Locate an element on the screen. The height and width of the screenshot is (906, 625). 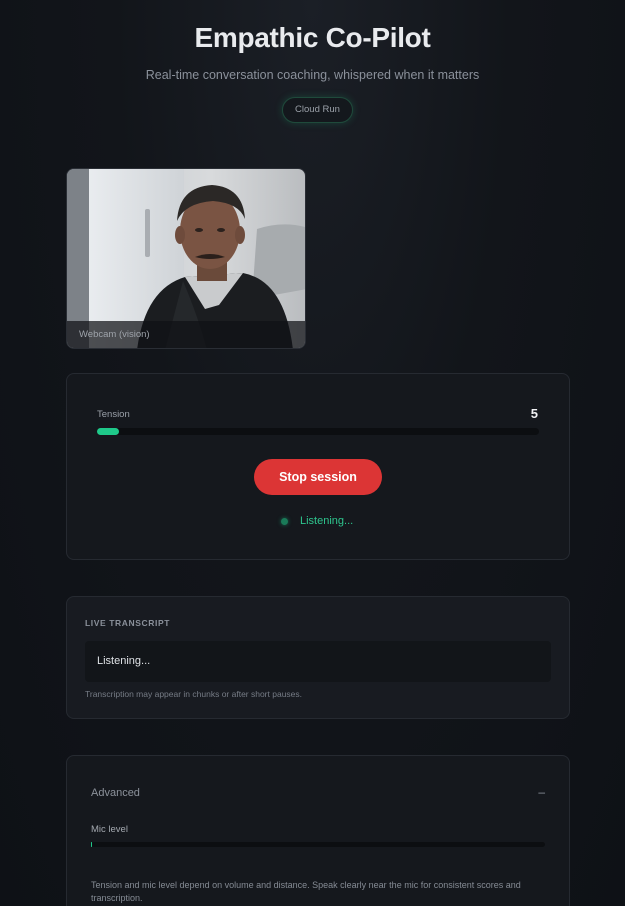
tension-meter-fill is located at coordinates (108, 431).